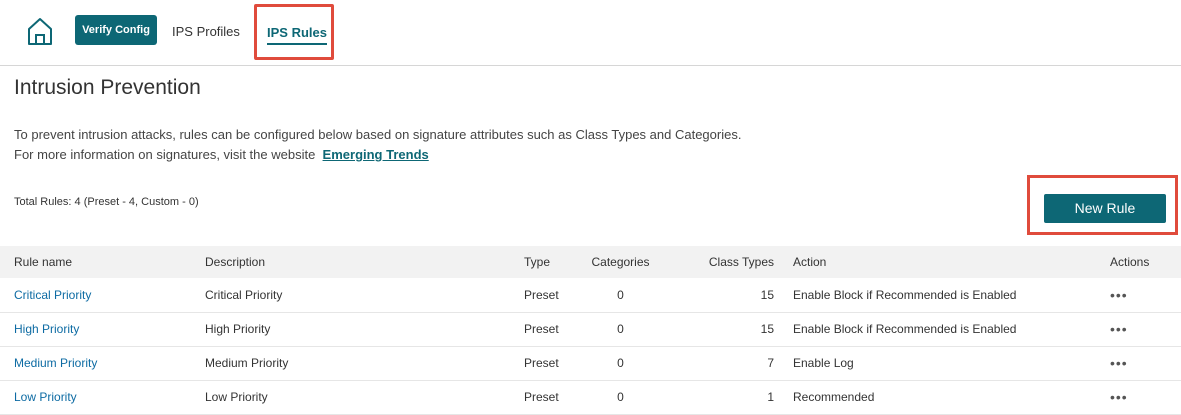  I want to click on emerging-trends-link: Emerging Trends, so click(376, 154).